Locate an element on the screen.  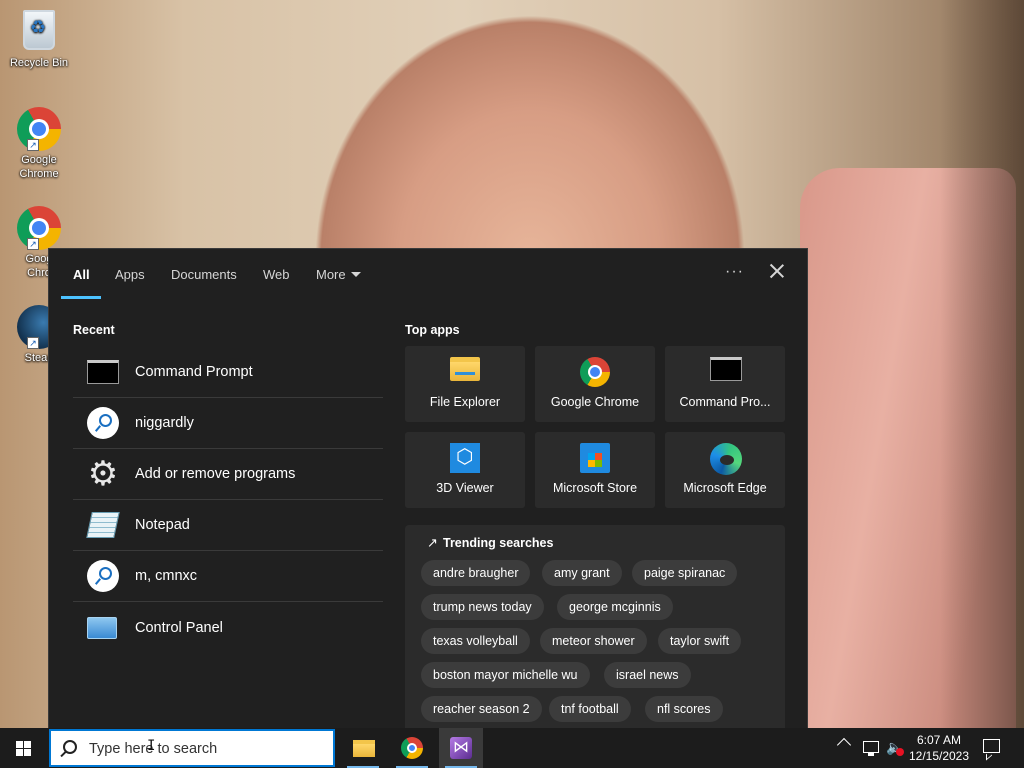
recent-item-command-prompt: Command Prompt is located at coordinates (228, 372).